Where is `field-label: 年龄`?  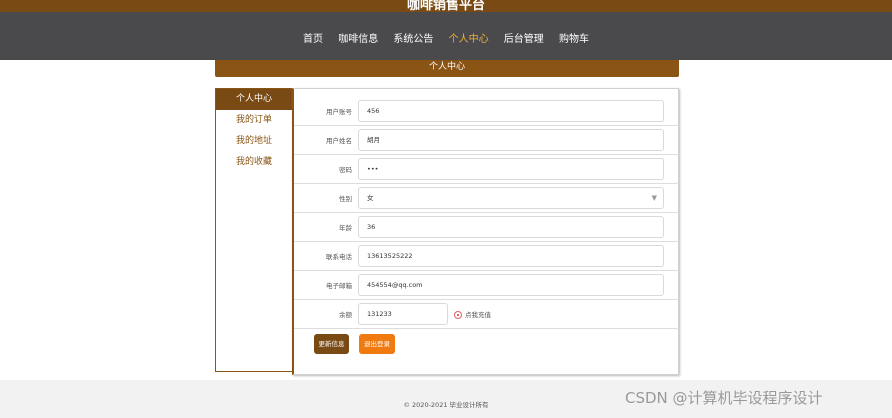
field-label: 年龄 is located at coordinates (345, 228).